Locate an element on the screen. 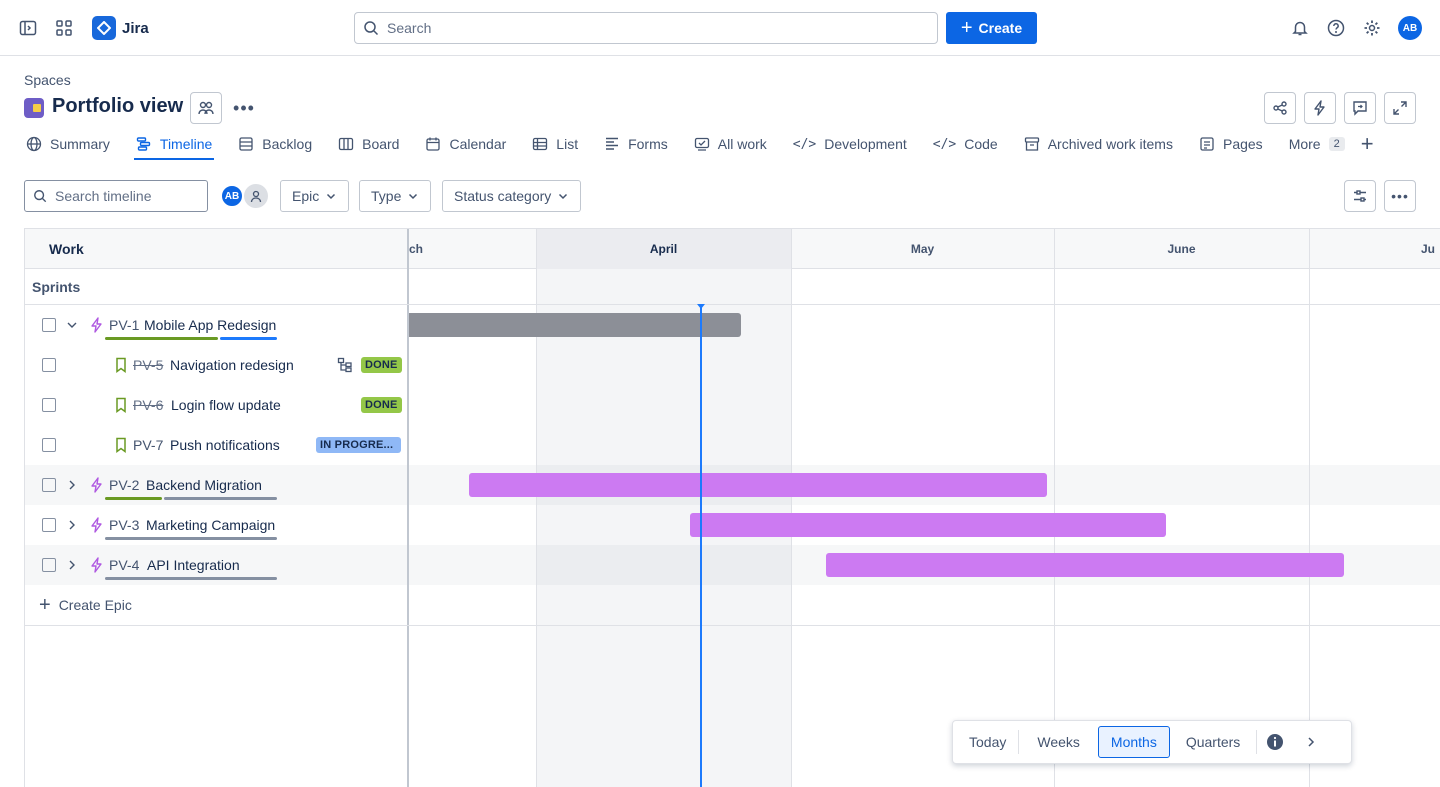  story-row-pv-6: PV-6 Login flow update DONE is located at coordinates (216, 405).